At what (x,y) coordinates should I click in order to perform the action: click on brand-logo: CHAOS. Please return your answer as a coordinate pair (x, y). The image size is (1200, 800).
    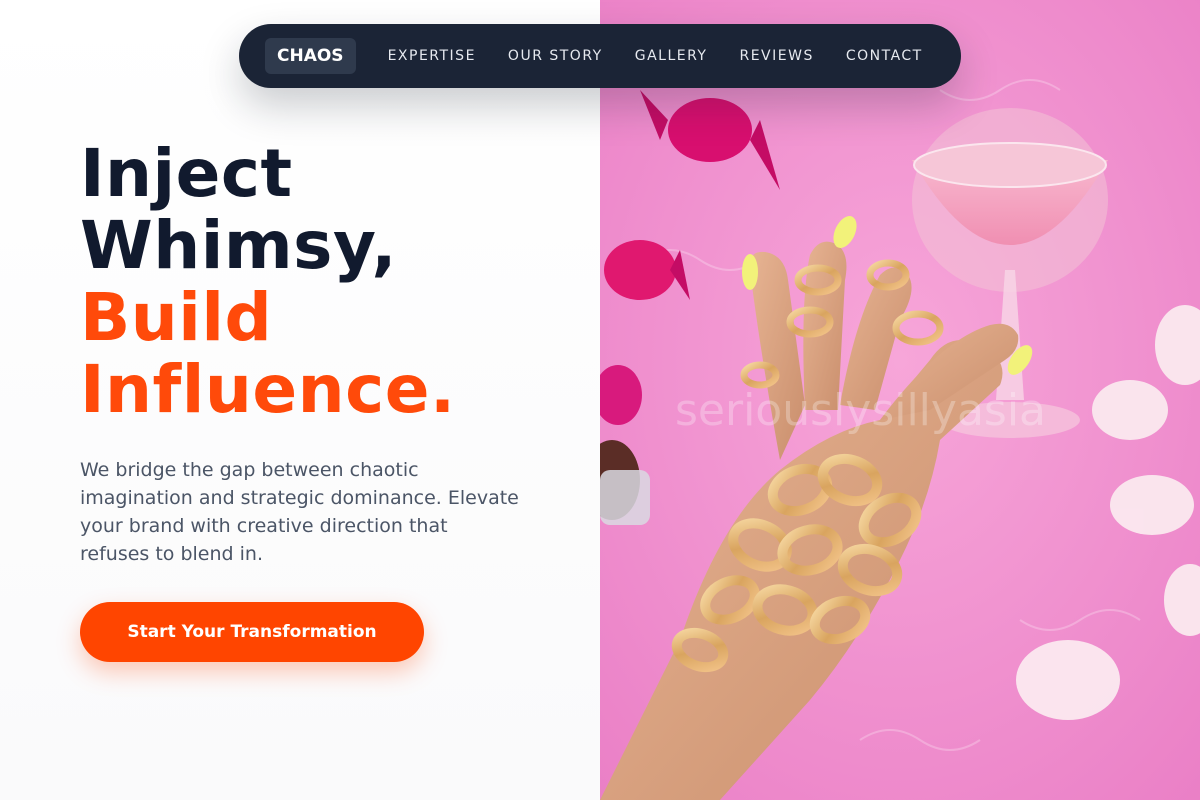
    Looking at the image, I should click on (310, 56).